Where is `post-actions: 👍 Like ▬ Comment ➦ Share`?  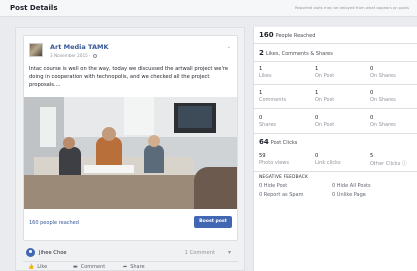
post-actions: 👍 Like ▬ Comment ➦ Share is located at coordinates (130, 266).